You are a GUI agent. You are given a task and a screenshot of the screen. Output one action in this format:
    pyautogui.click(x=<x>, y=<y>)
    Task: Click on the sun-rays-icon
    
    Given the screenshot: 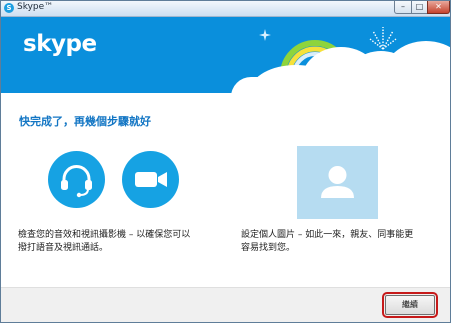 What is the action you would take?
    pyautogui.click(x=383, y=38)
    